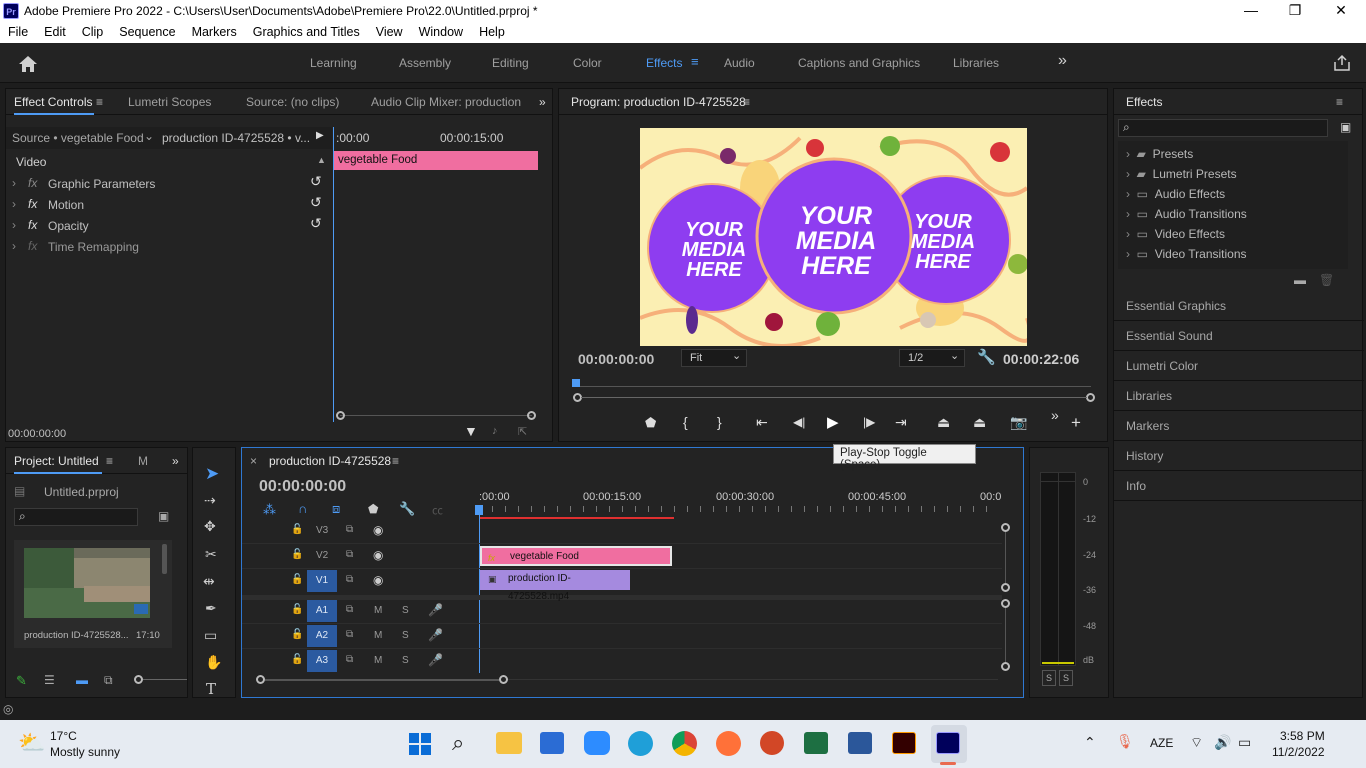 This screenshot has width=1366, height=768. Describe the element at coordinates (333, 63) in the screenshot. I see `workspace-learning: Learning` at that location.